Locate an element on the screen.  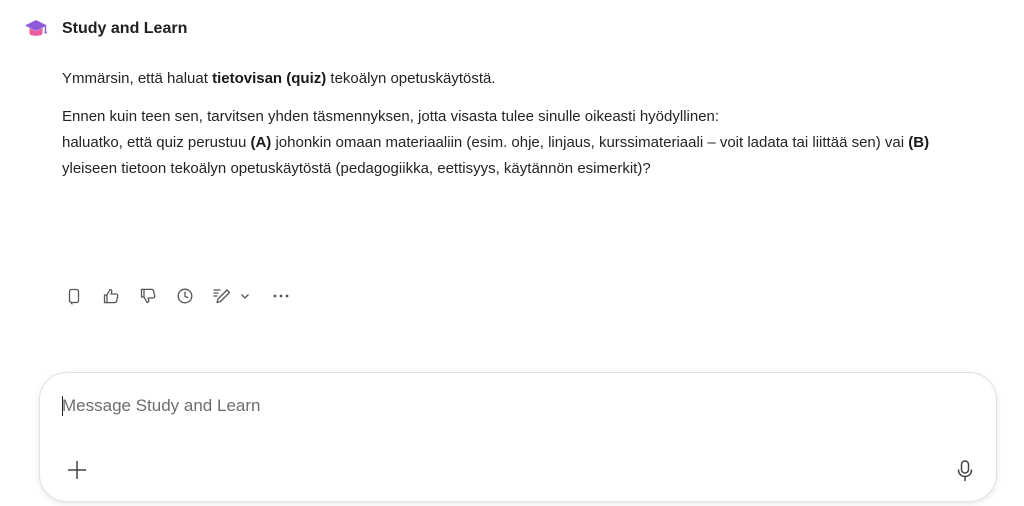
text-segment: Ymmärsin, että haluat is located at coordinates (137, 78).